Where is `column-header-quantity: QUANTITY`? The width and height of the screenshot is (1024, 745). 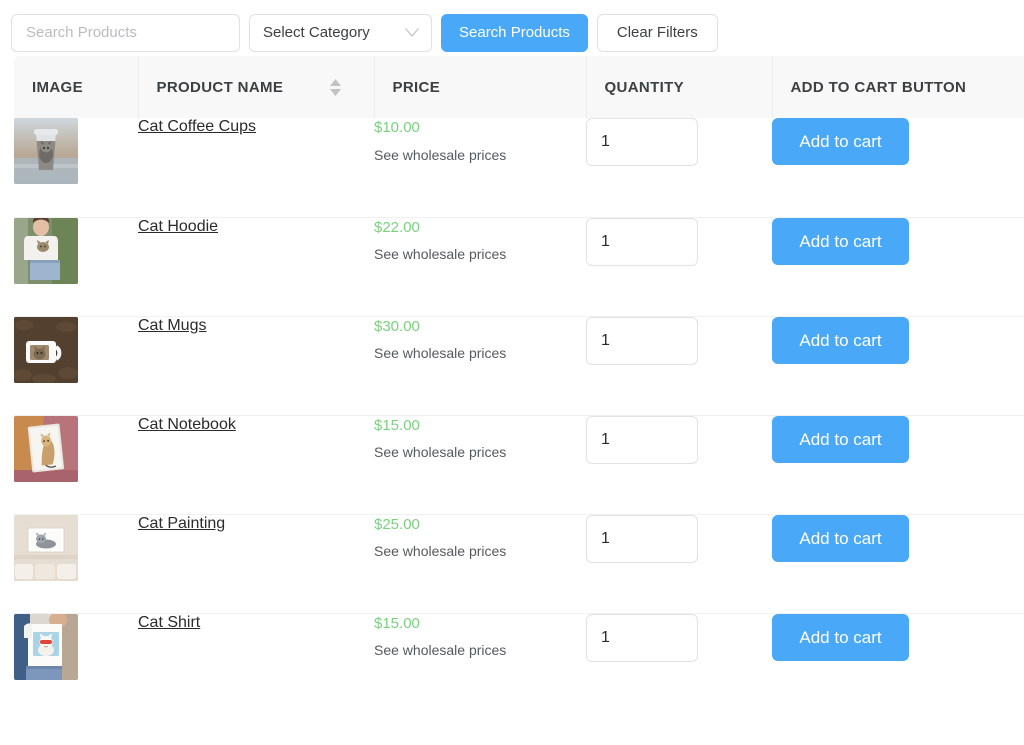 column-header-quantity: QUANTITY is located at coordinates (678, 87).